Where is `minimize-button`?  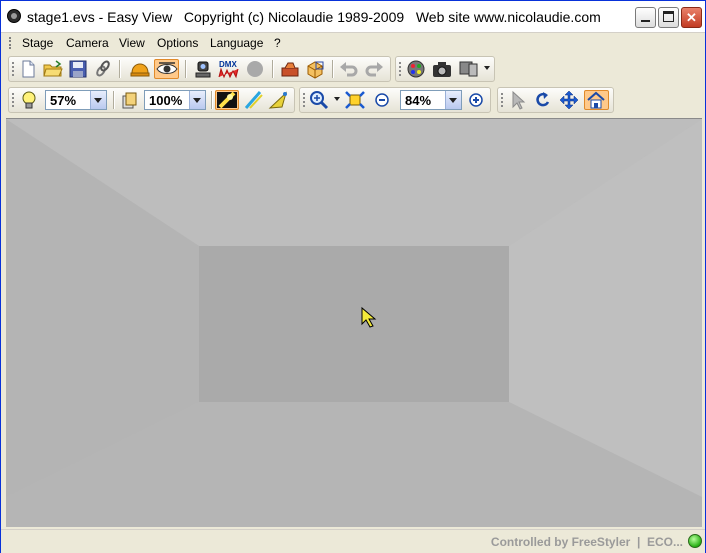
minimize-button is located at coordinates (645, 17).